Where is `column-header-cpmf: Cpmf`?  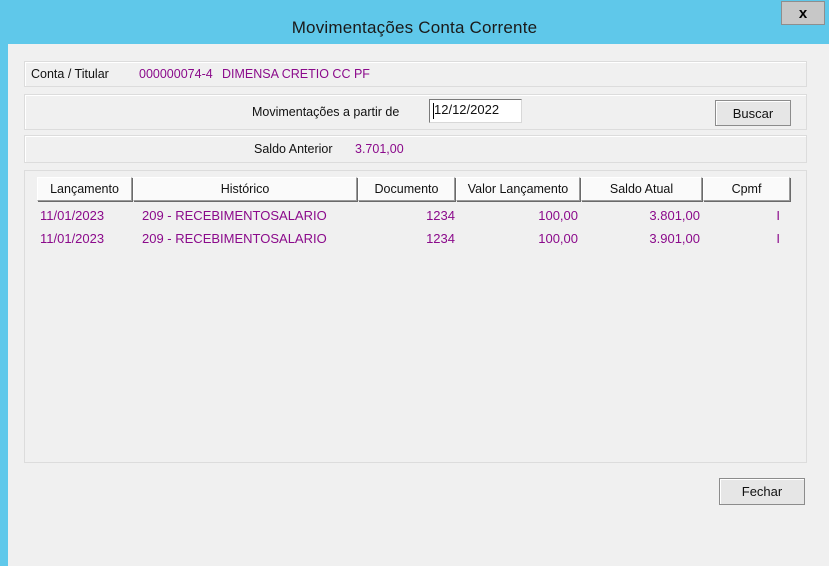 column-header-cpmf: Cpmf is located at coordinates (746, 189).